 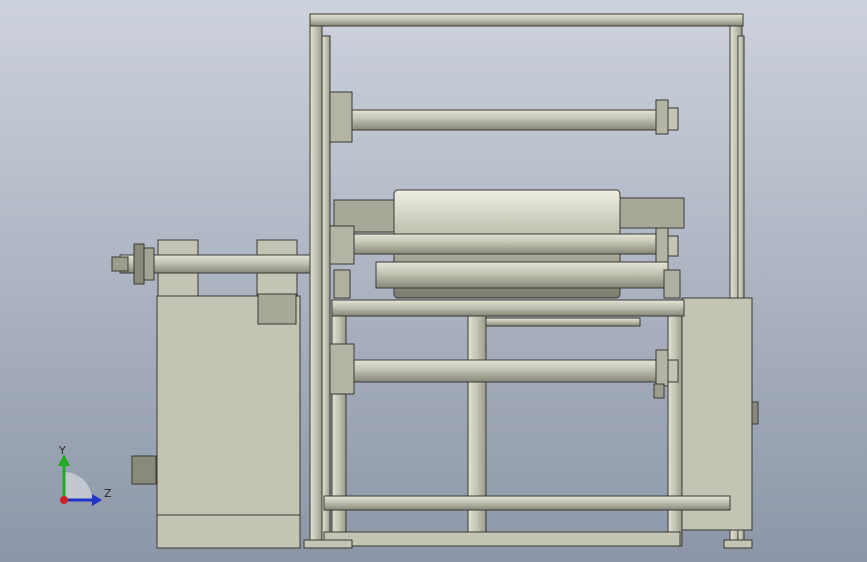 What do you see at coordinates (342, 284) in the screenshot?
I see `guide-block-left` at bounding box center [342, 284].